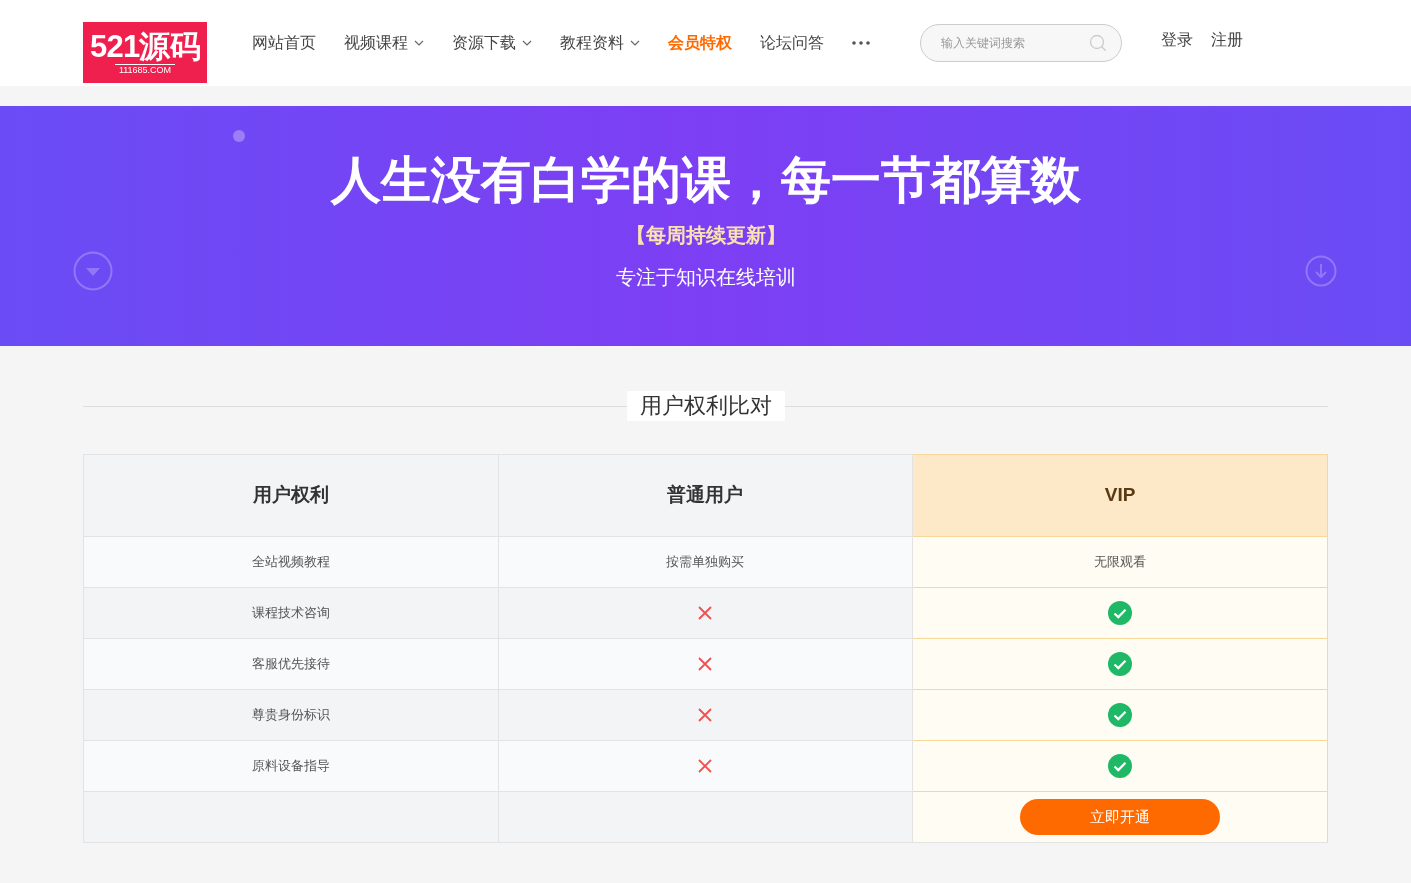 This screenshot has width=1411, height=883. I want to click on column-header: 用户权利, so click(290, 495).